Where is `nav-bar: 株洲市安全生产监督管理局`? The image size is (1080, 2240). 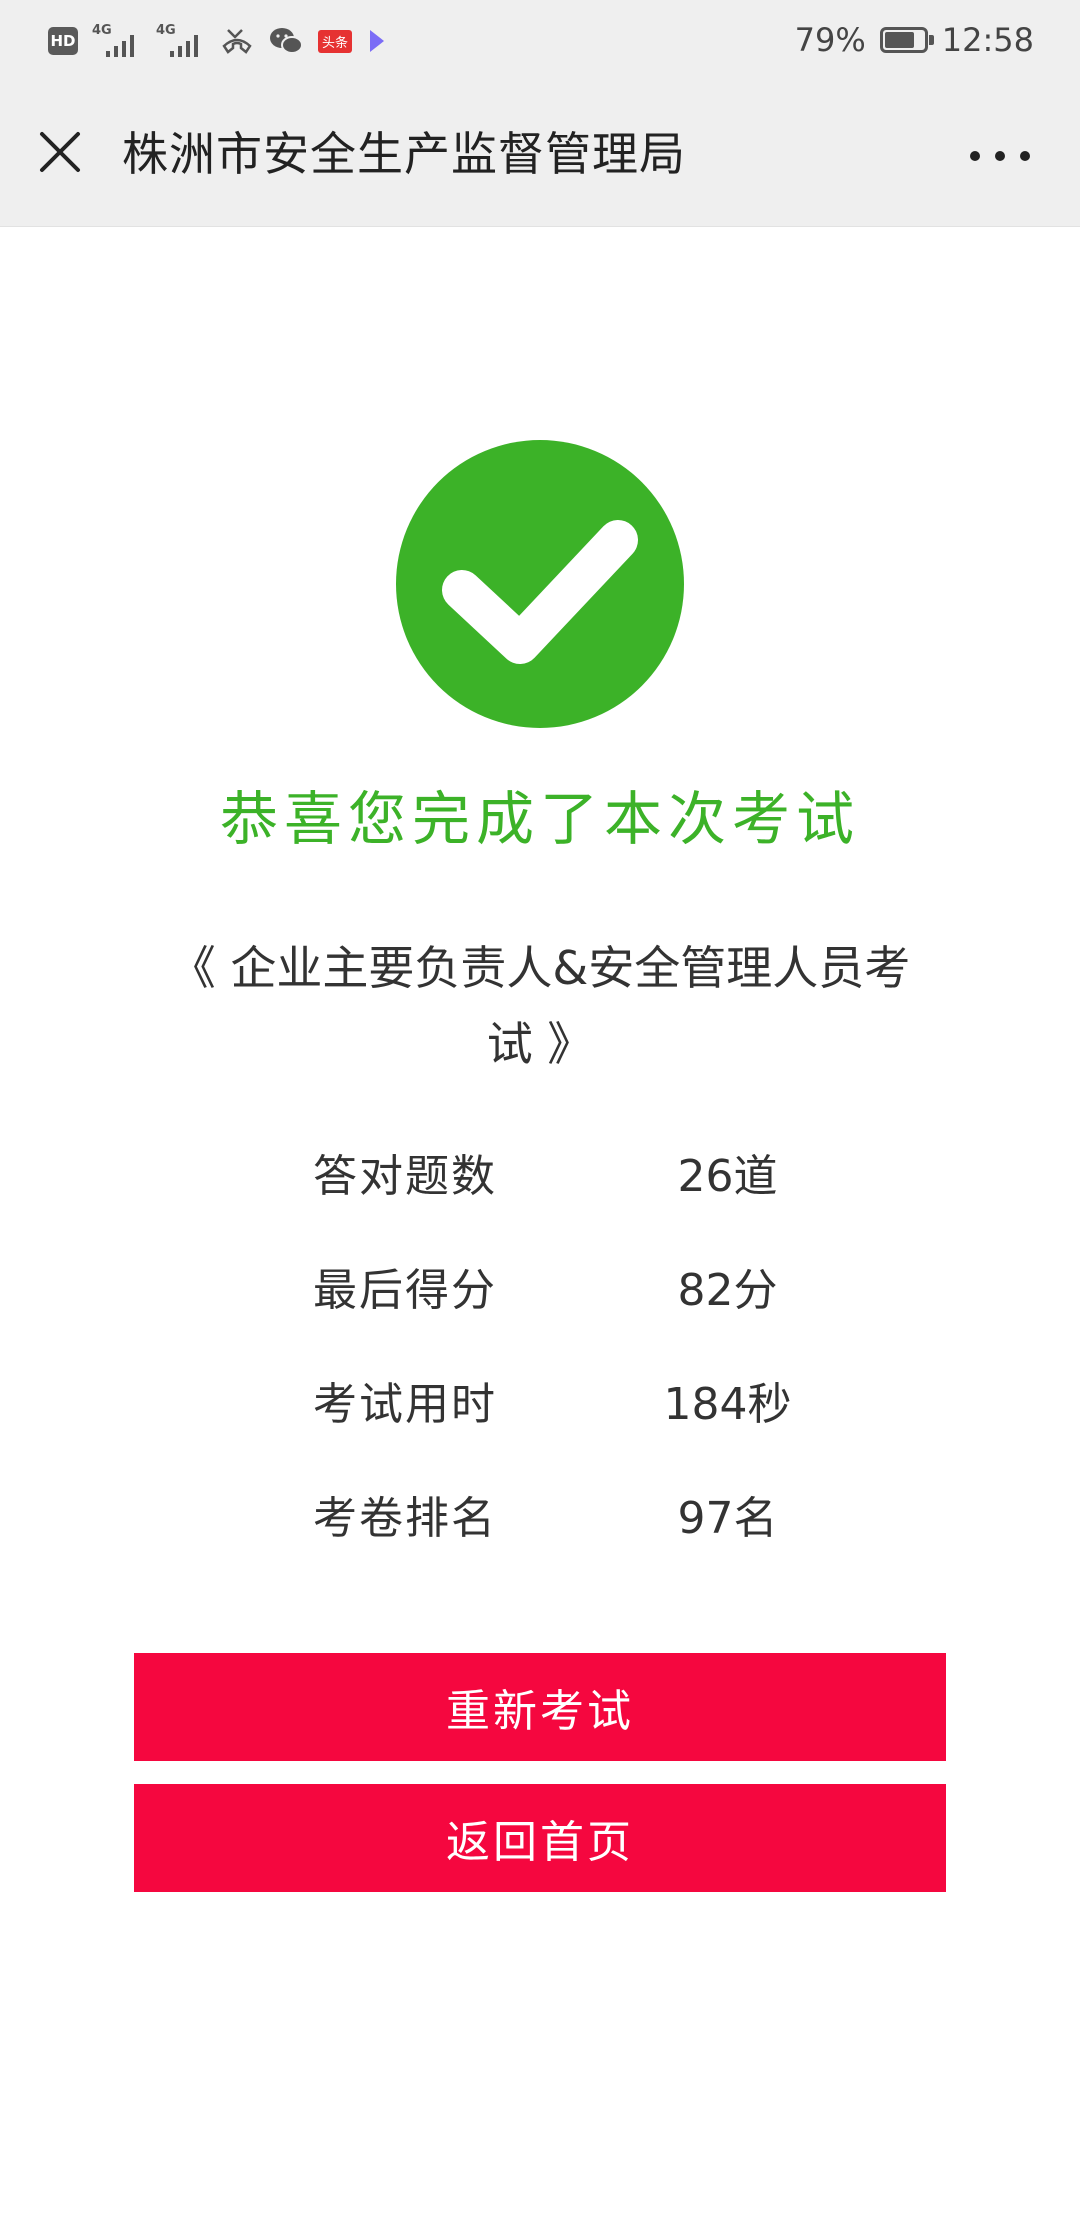 nav-bar: 株洲市安全生产监督管理局 is located at coordinates (540, 153).